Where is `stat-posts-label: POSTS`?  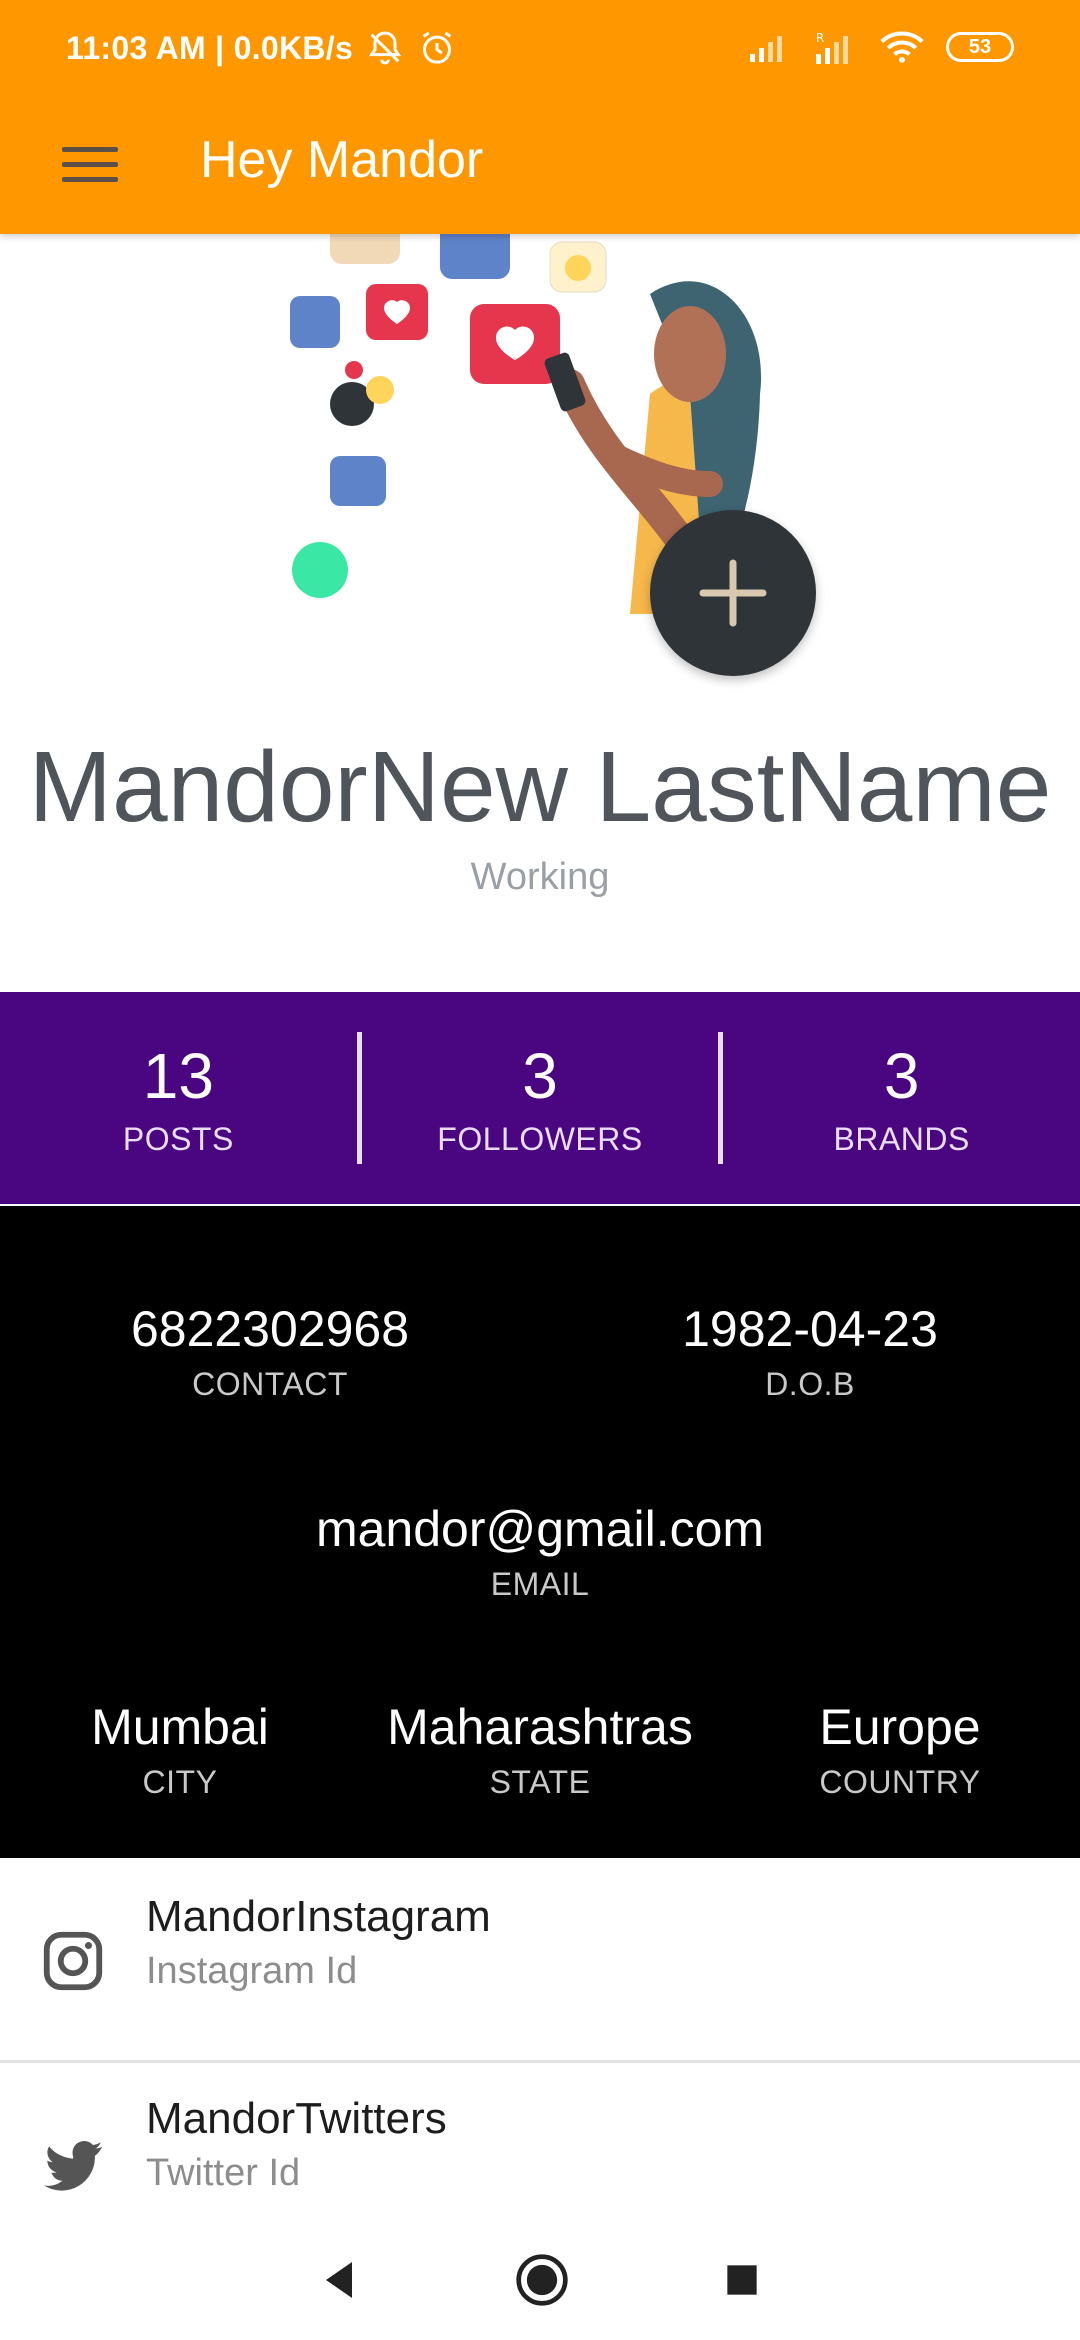
stat-posts-label: POSTS is located at coordinates (178, 1138).